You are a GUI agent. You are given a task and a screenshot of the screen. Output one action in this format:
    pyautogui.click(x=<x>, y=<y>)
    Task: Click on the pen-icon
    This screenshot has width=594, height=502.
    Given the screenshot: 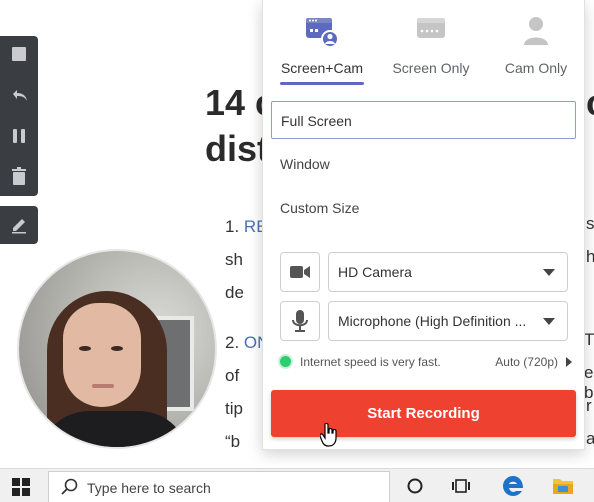 What is the action you would take?
    pyautogui.click(x=19, y=226)
    